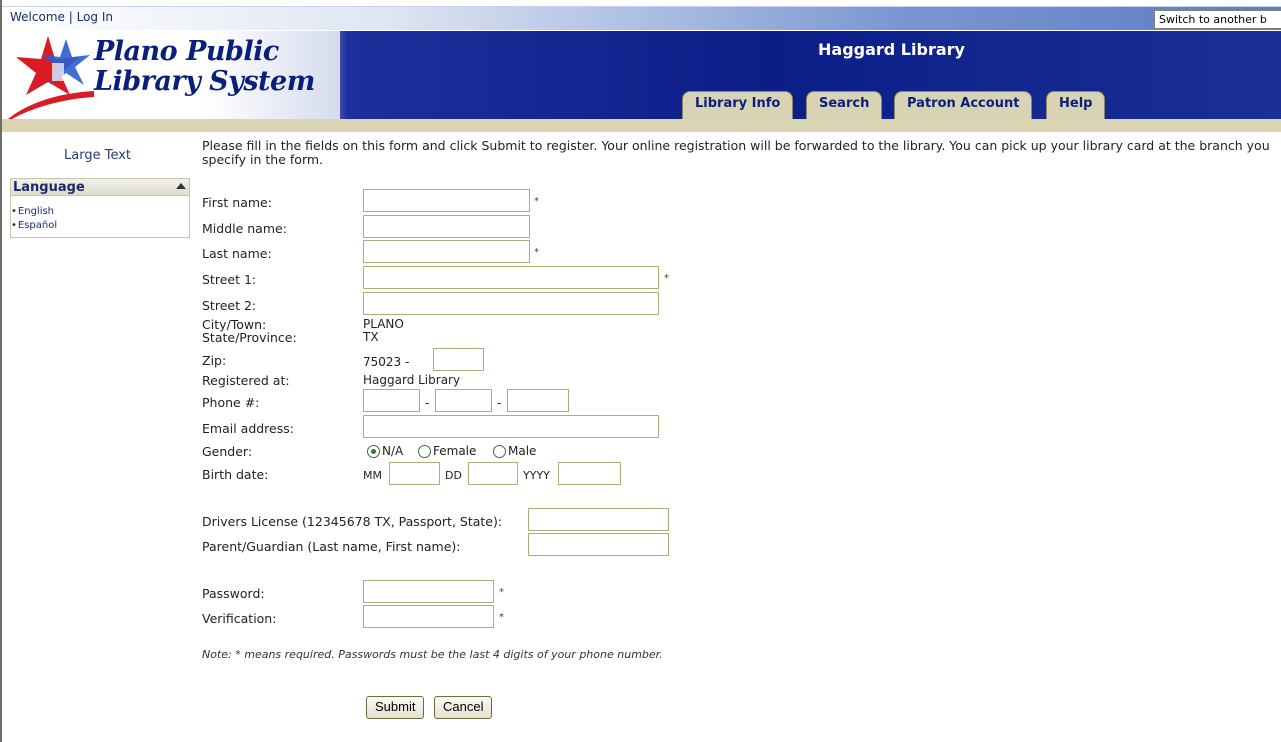  Describe the element at coordinates (371, 337) in the screenshot. I see `state-value: TX` at that location.